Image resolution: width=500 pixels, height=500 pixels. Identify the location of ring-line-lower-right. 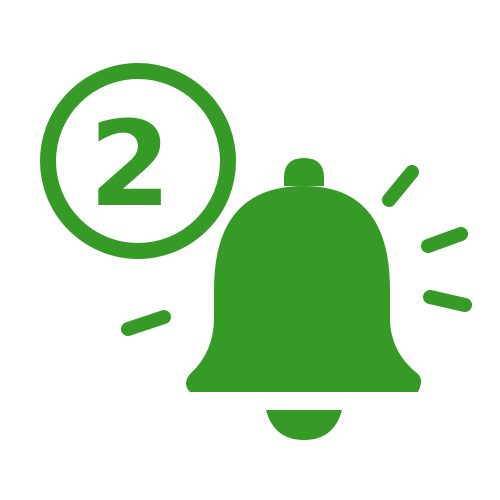
(447, 301).